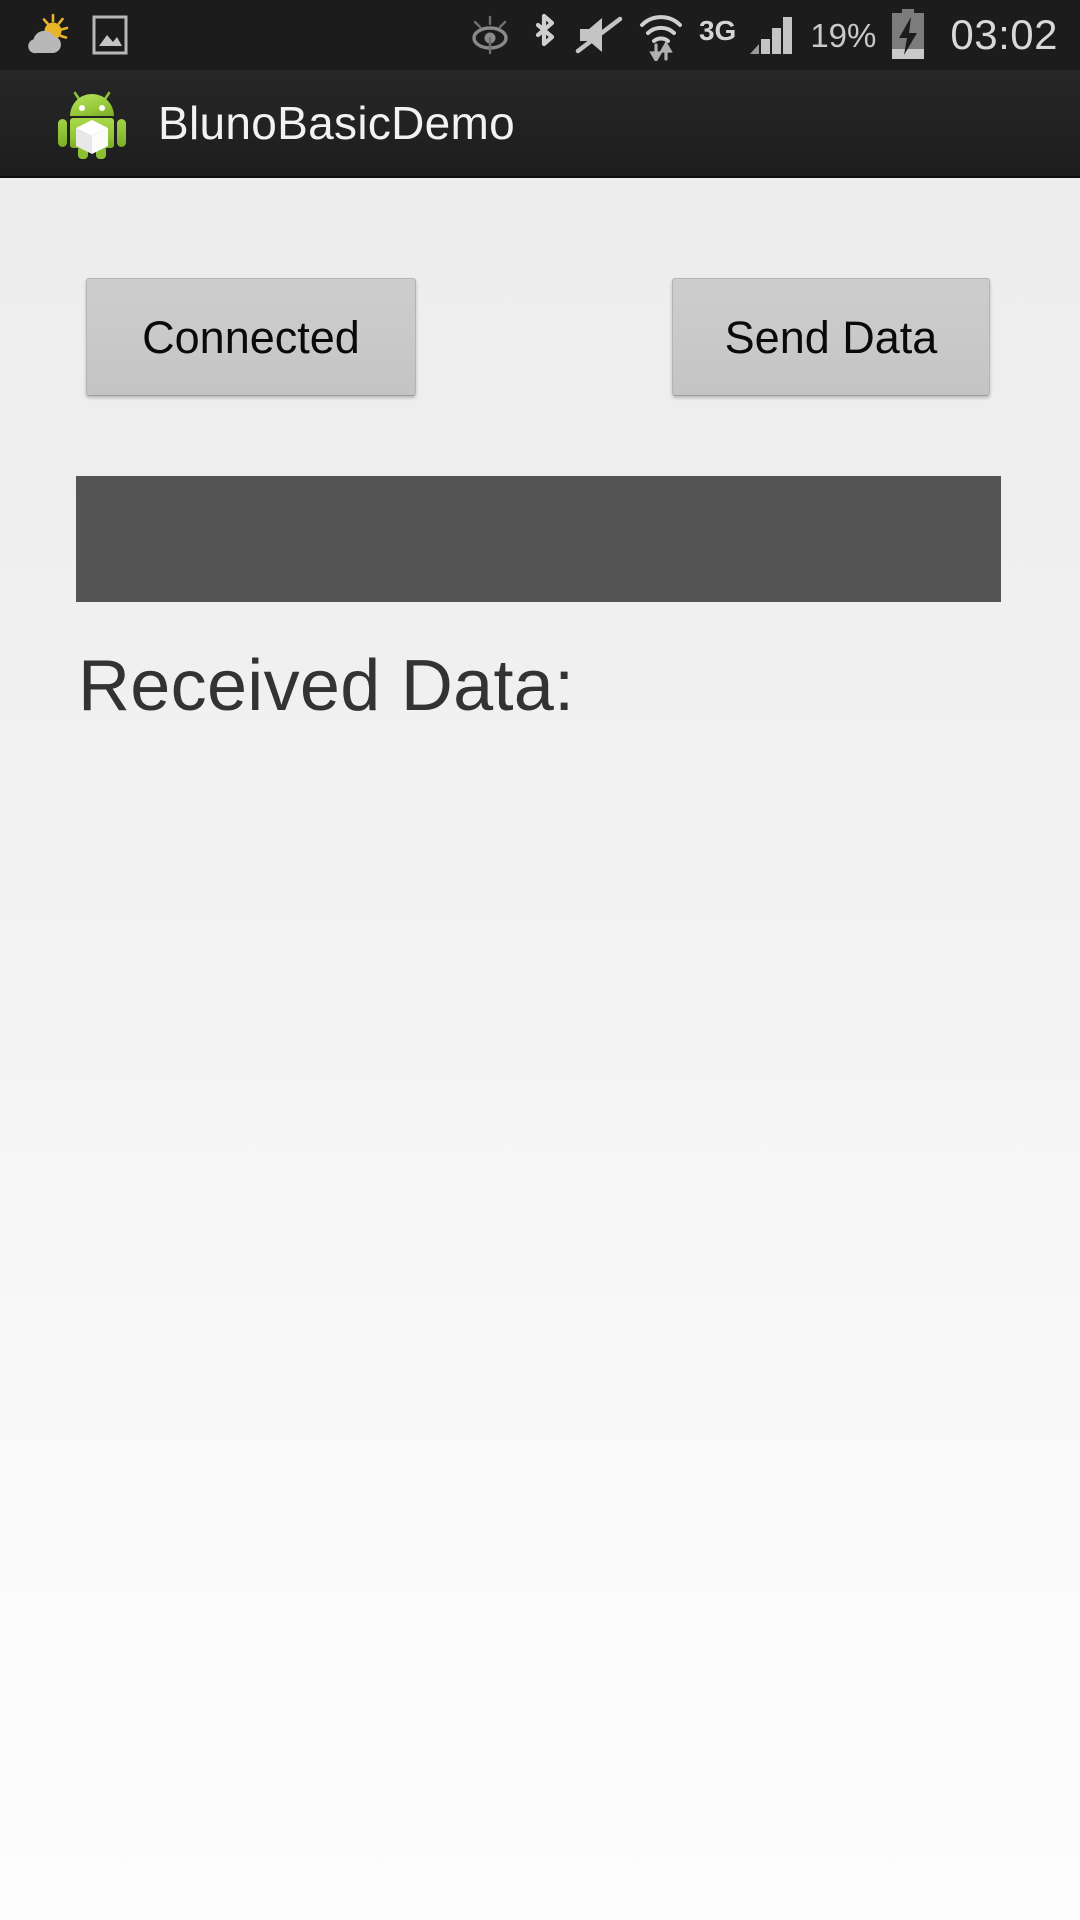 The height and width of the screenshot is (1920, 1080). I want to click on signal-bars-icon, so click(771, 35).